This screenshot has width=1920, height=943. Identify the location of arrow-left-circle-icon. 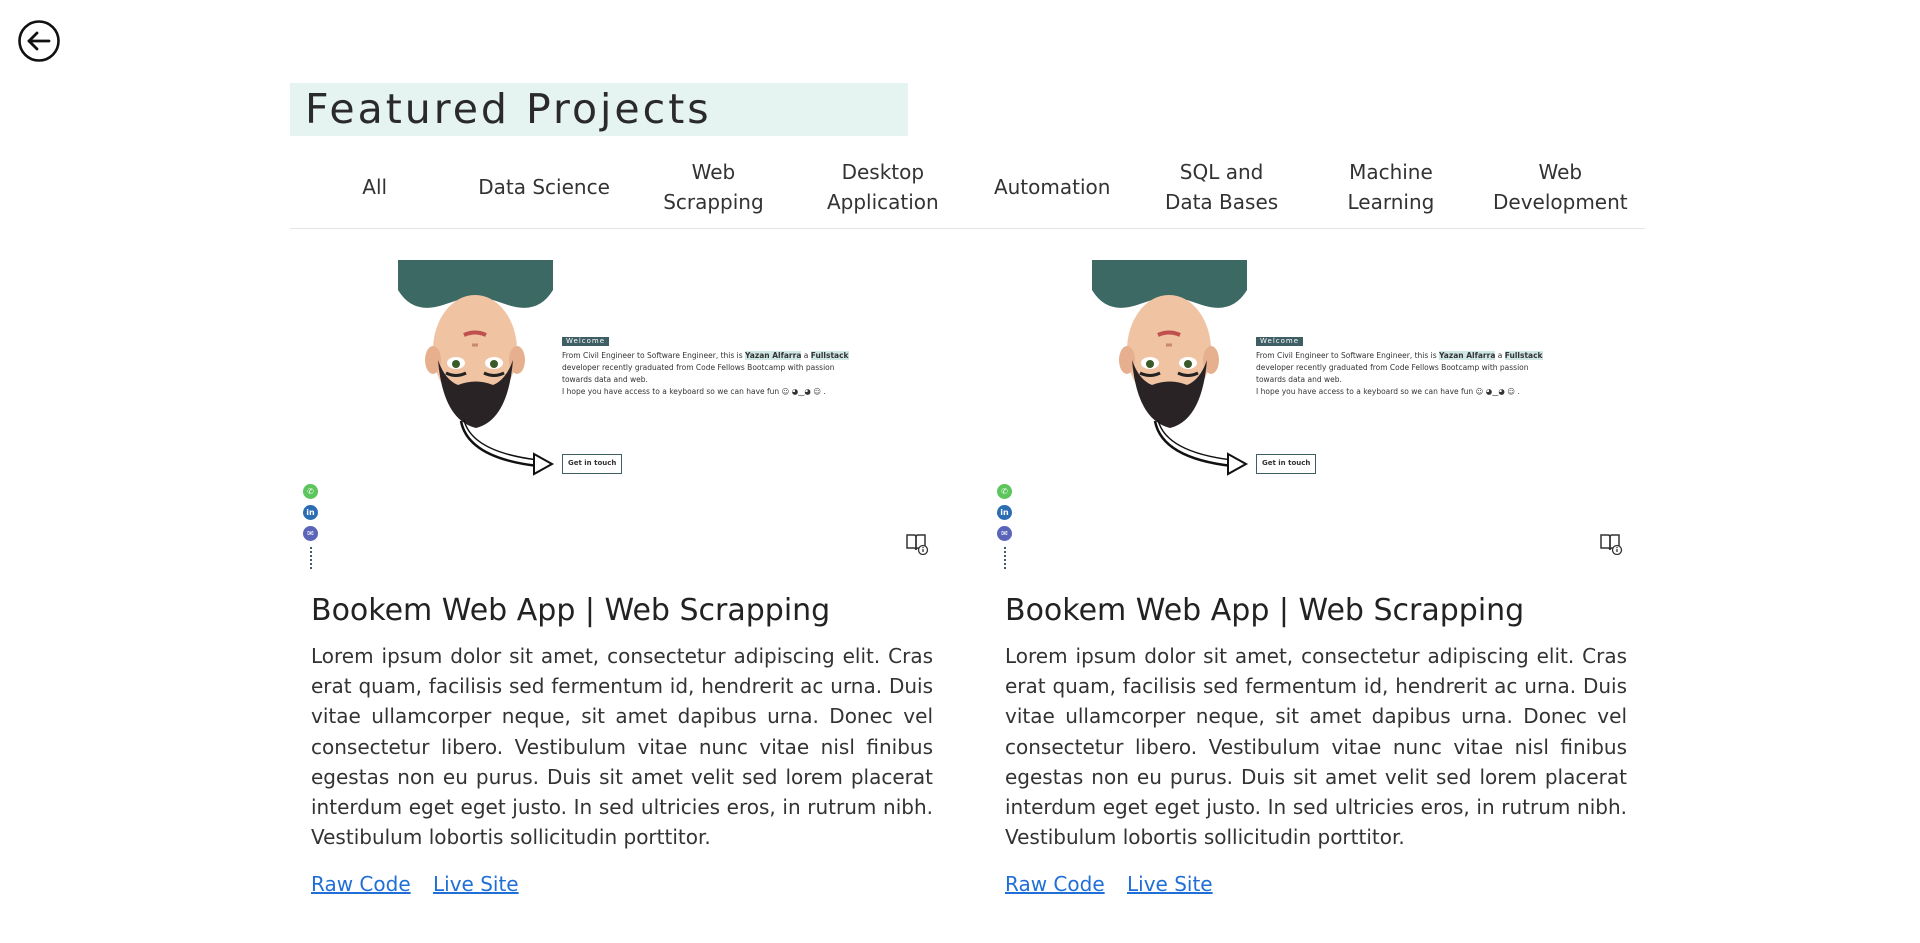
(39, 41).